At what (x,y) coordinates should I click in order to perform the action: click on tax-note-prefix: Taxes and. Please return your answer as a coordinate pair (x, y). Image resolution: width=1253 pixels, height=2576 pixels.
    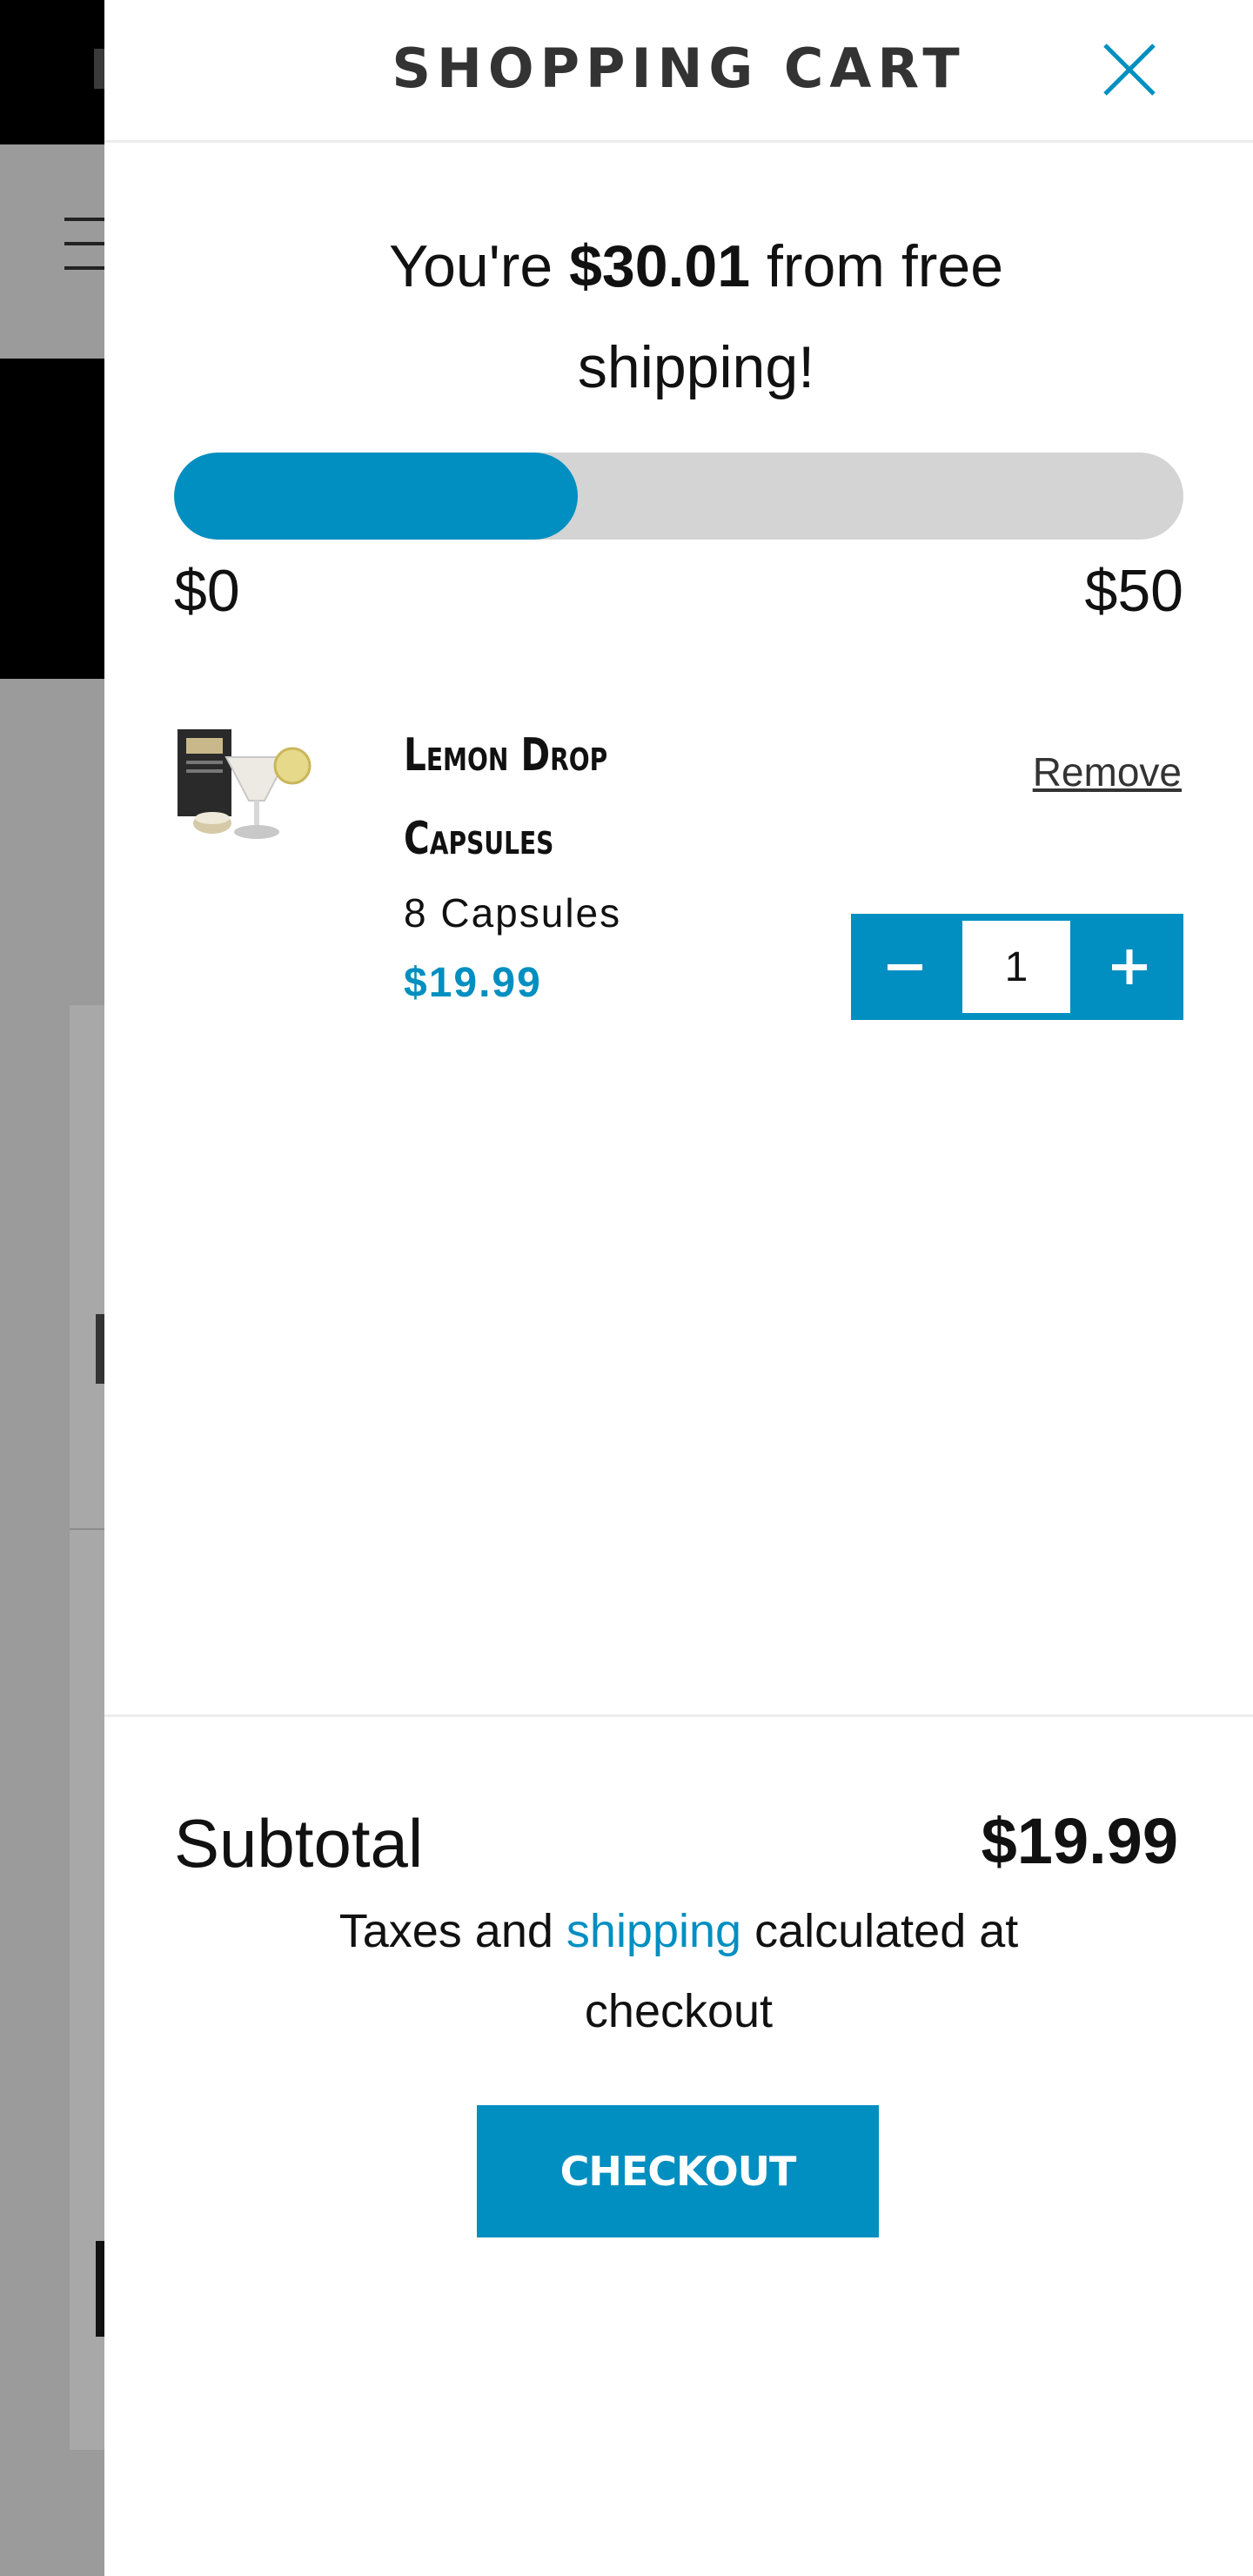
    Looking at the image, I should click on (452, 1931).